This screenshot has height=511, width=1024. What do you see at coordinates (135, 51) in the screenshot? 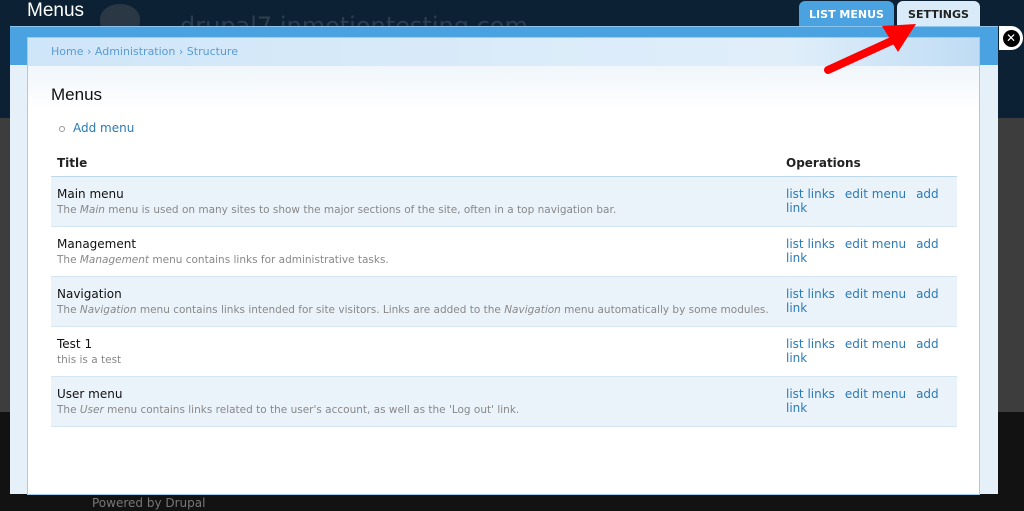
I see `breadcrumb-administration: Administration` at bounding box center [135, 51].